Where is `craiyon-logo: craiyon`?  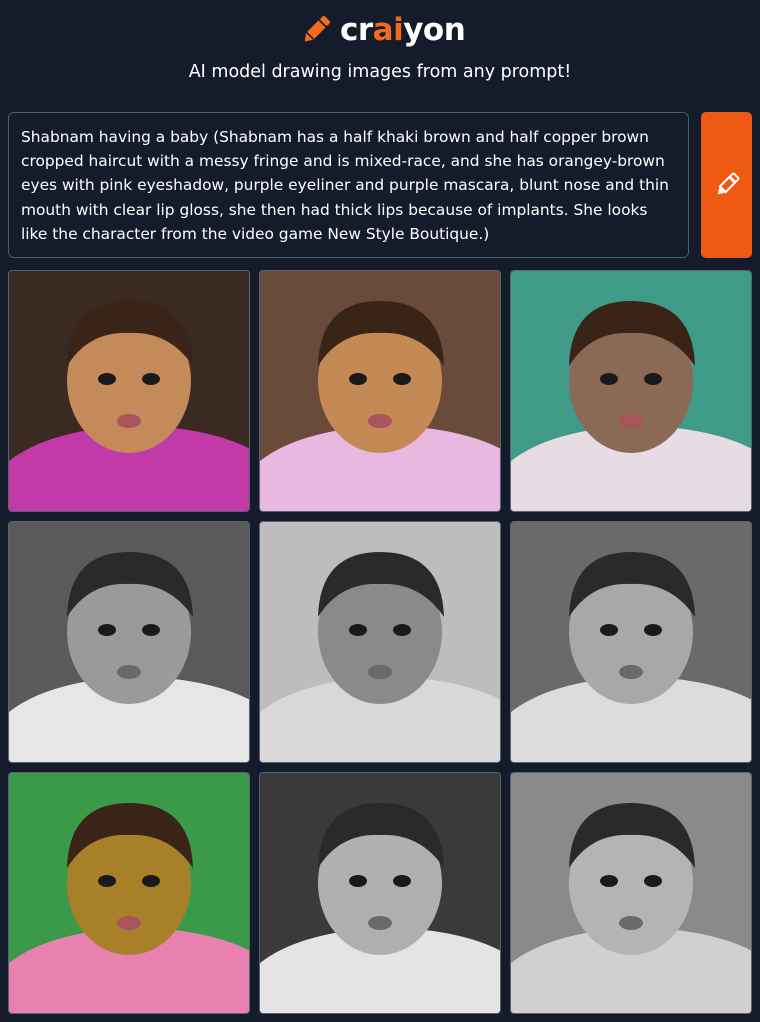
craiyon-logo: craiyon is located at coordinates (382, 30).